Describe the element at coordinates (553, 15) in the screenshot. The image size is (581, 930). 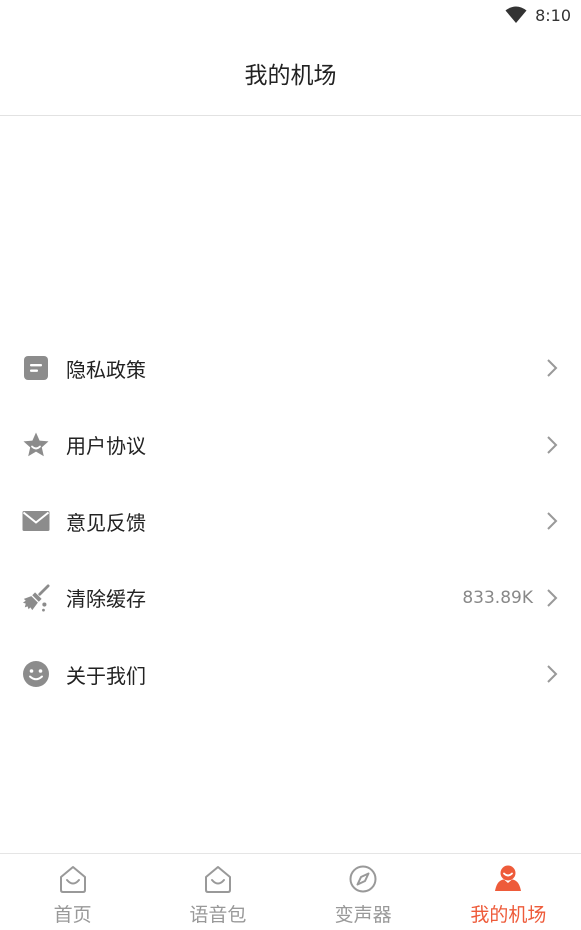
I see `status-time: 8:10` at that location.